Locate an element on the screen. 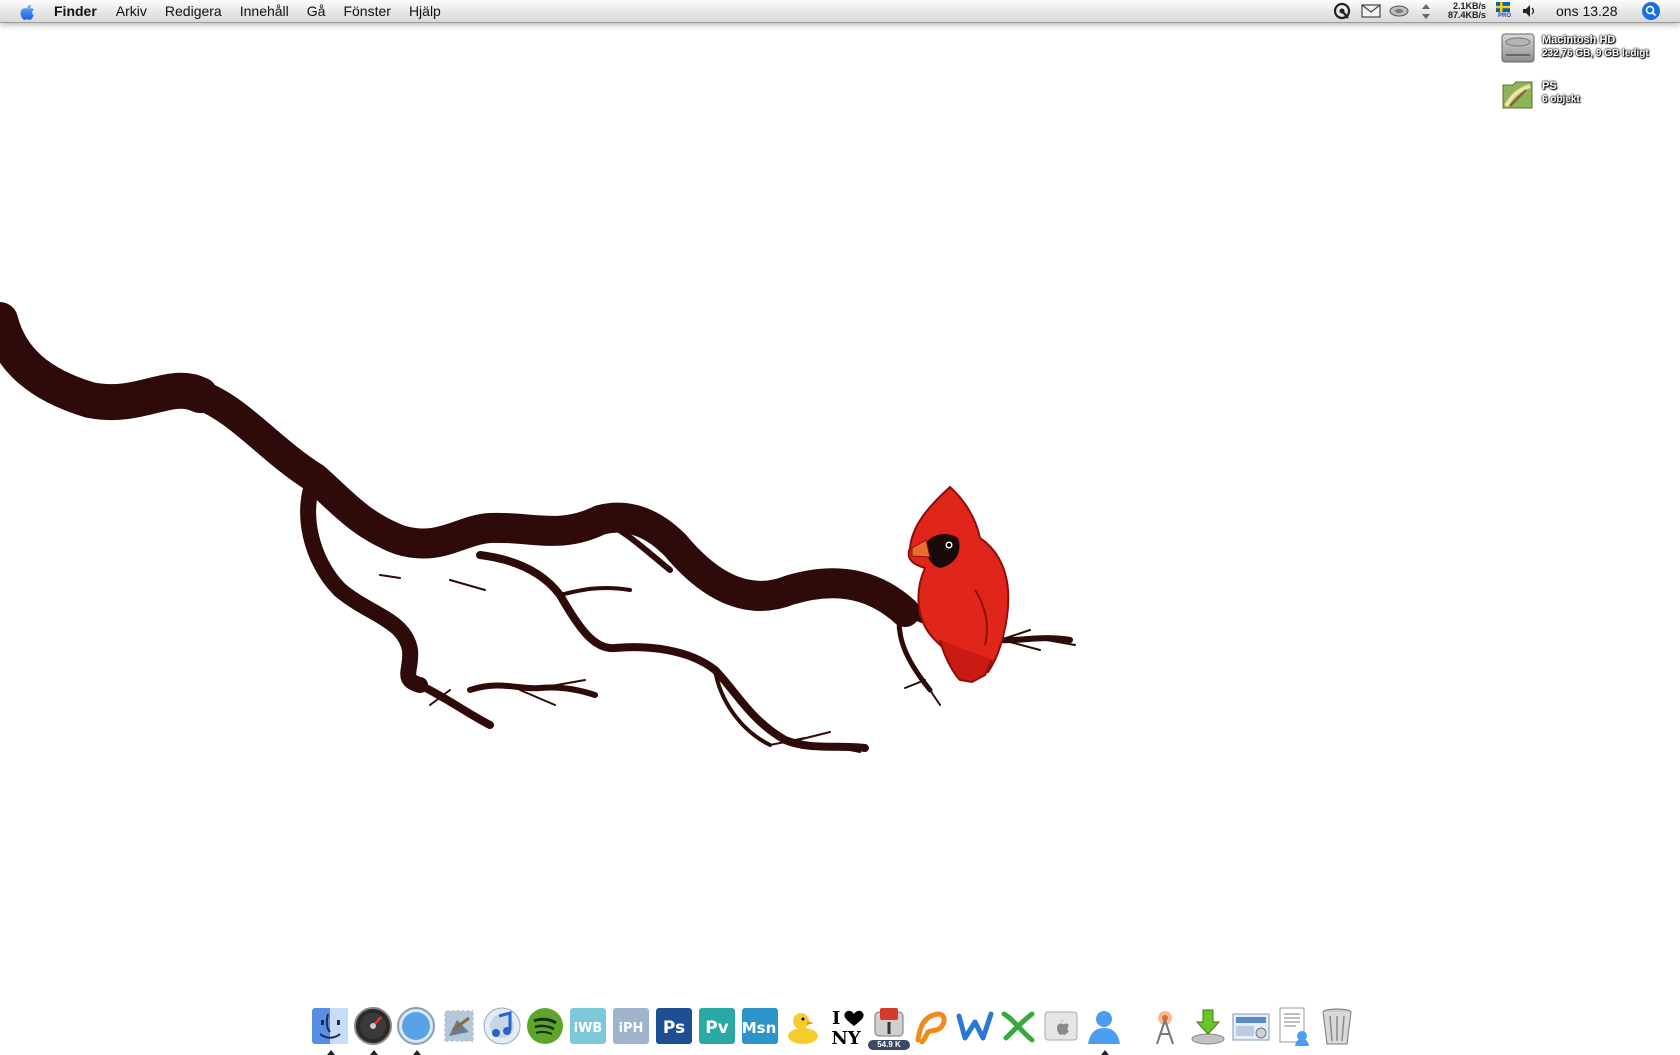 The width and height of the screenshot is (1680, 1055). msn-icon: Msn is located at coordinates (760, 1026).